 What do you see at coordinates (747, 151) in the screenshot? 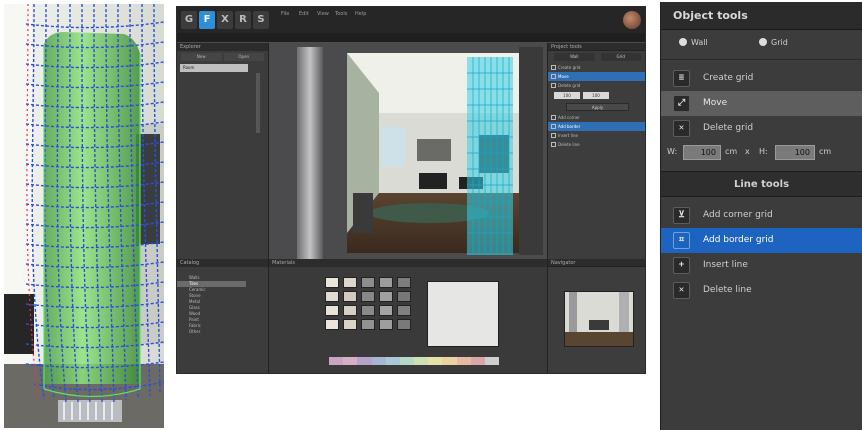
I see `times-label: x` at bounding box center [747, 151].